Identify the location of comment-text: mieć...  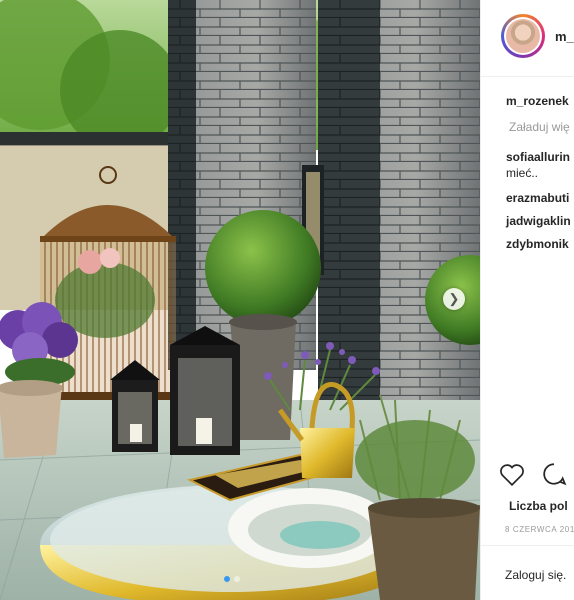
(522, 173).